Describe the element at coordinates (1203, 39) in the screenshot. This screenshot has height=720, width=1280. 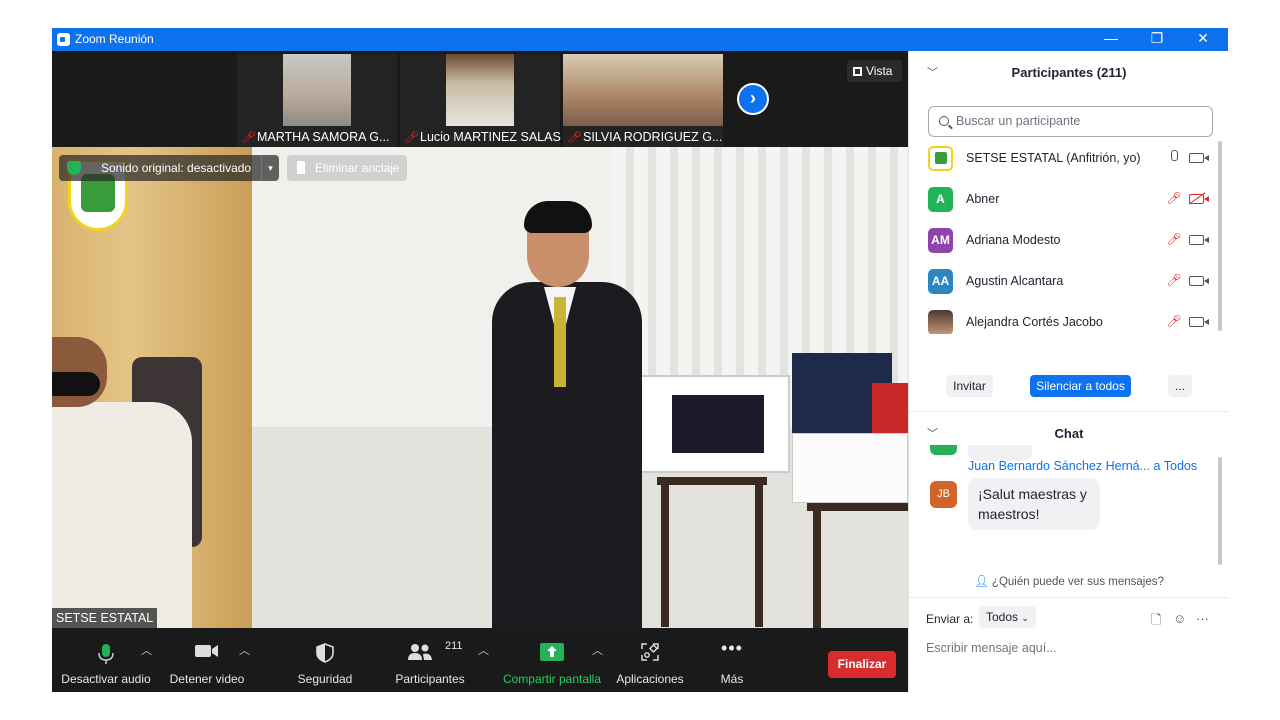
I see `close-button: ✕` at that location.